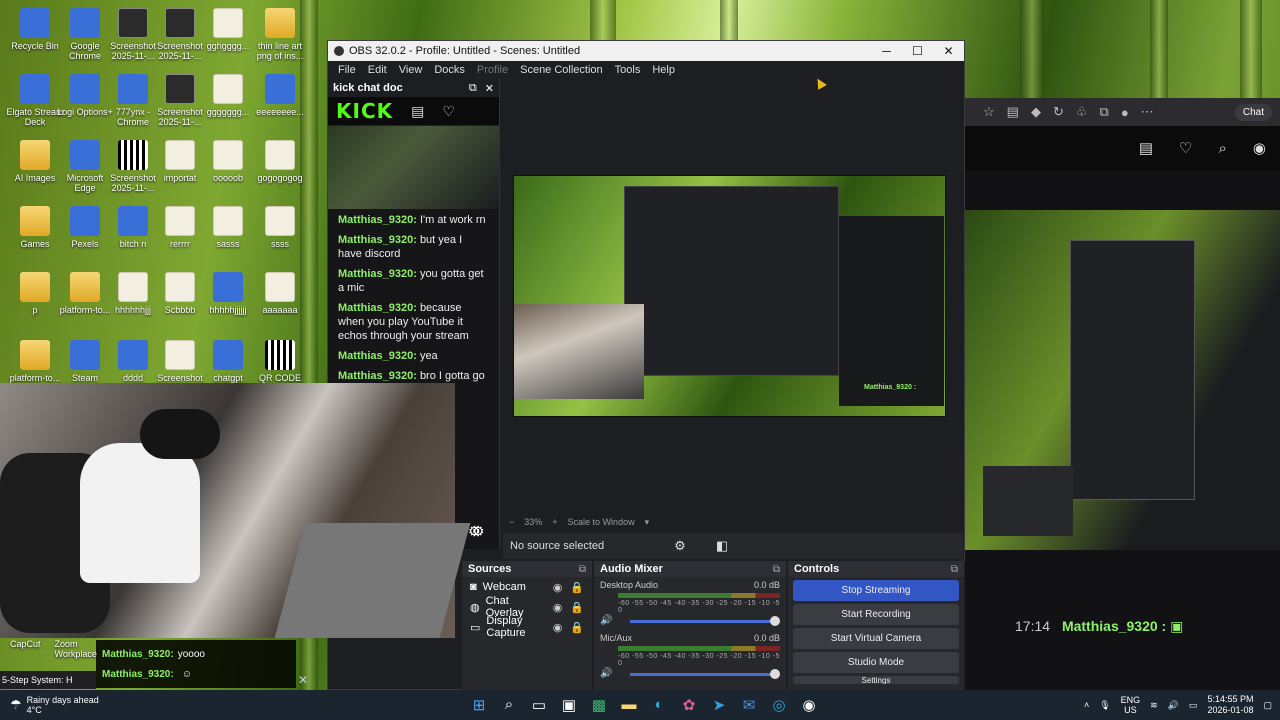 Image resolution: width=1280 pixels, height=720 pixels. Describe the element at coordinates (25, 654) in the screenshot. I see `capcut-icon: CapCut` at that location.